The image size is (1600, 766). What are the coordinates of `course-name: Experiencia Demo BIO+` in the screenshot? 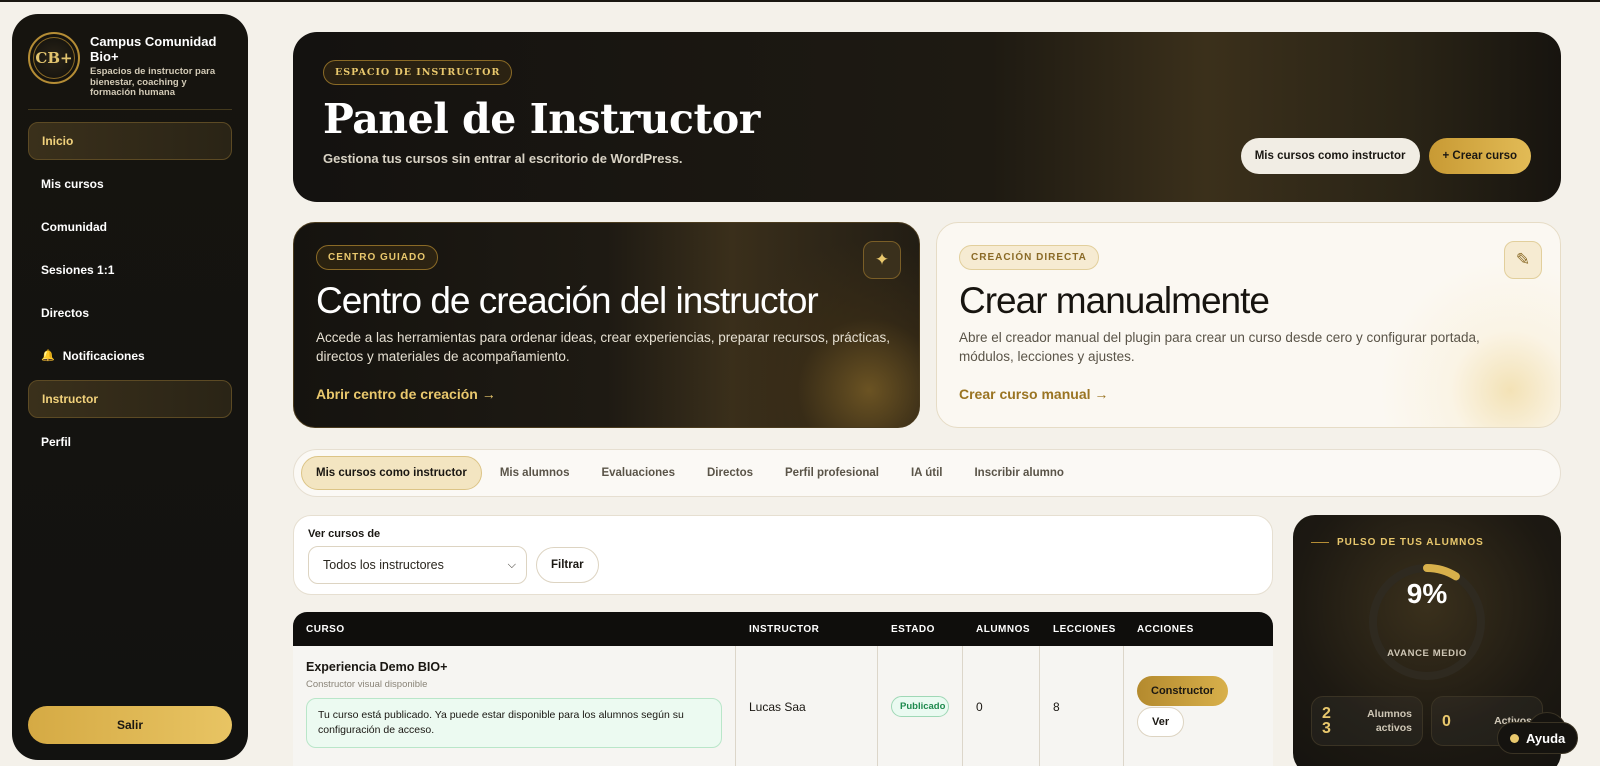 It's located at (377, 667).